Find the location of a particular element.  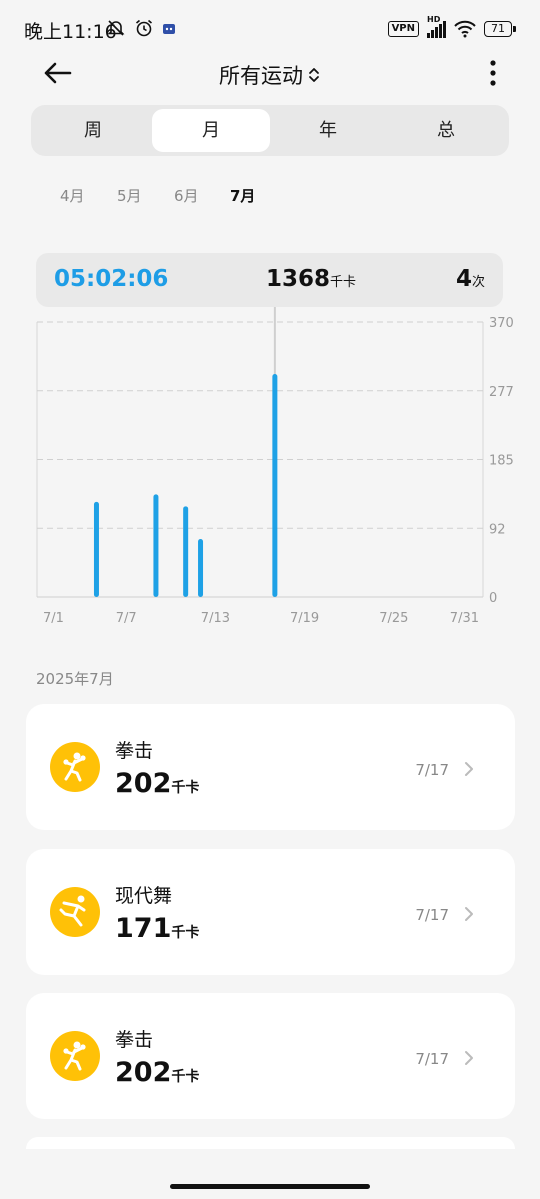

vpn-badge: VPN is located at coordinates (403, 29).